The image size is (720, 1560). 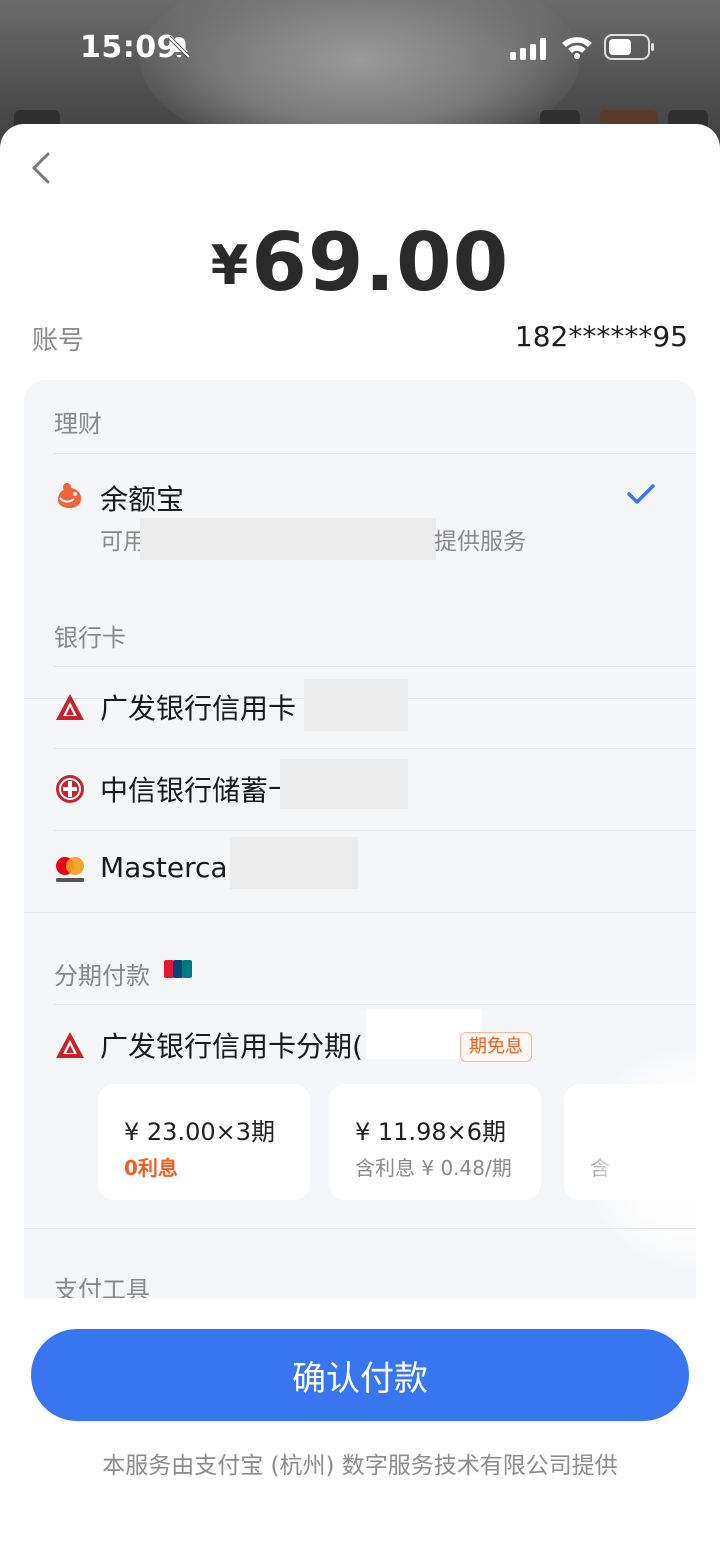 I want to click on mastercard-icon, so click(x=70, y=869).